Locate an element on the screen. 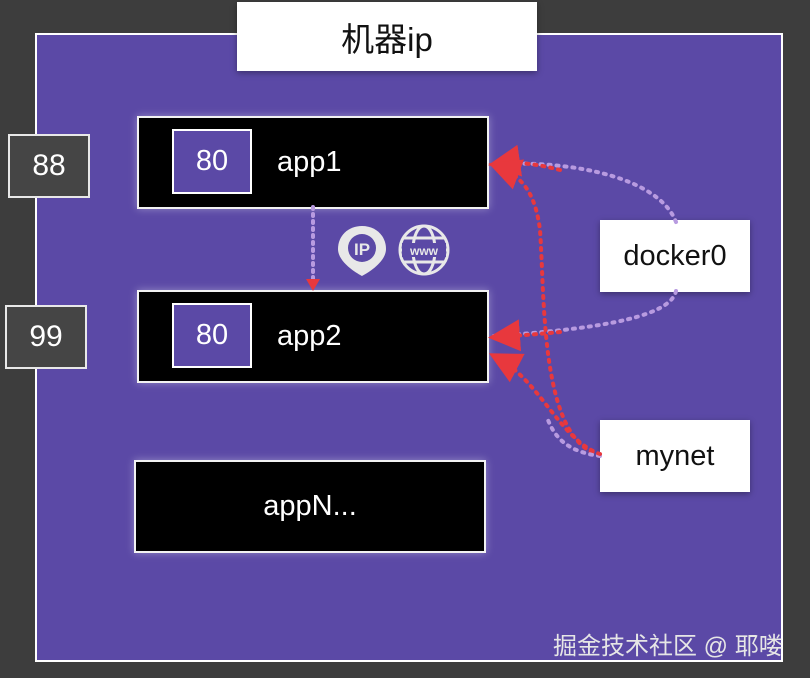  ip-pin-icon: IP is located at coordinates (362, 251).